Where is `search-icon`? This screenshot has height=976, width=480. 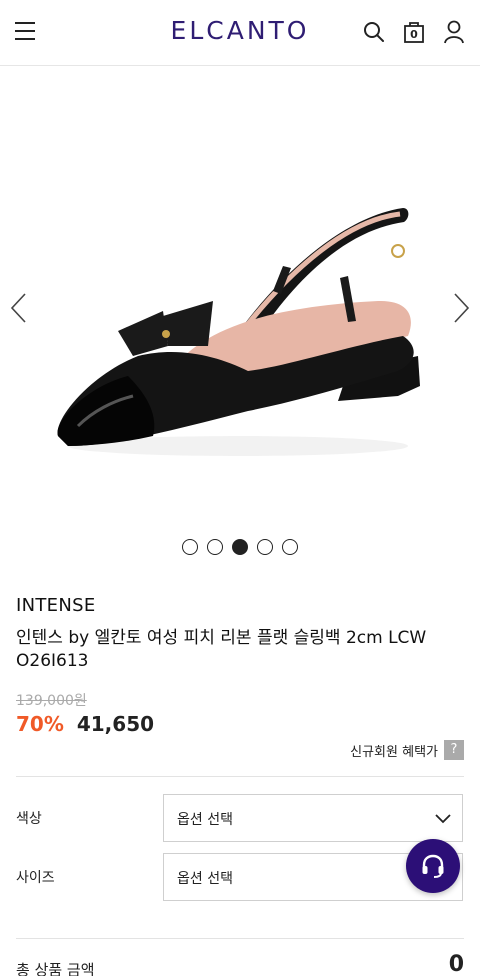
search-icon is located at coordinates (374, 32).